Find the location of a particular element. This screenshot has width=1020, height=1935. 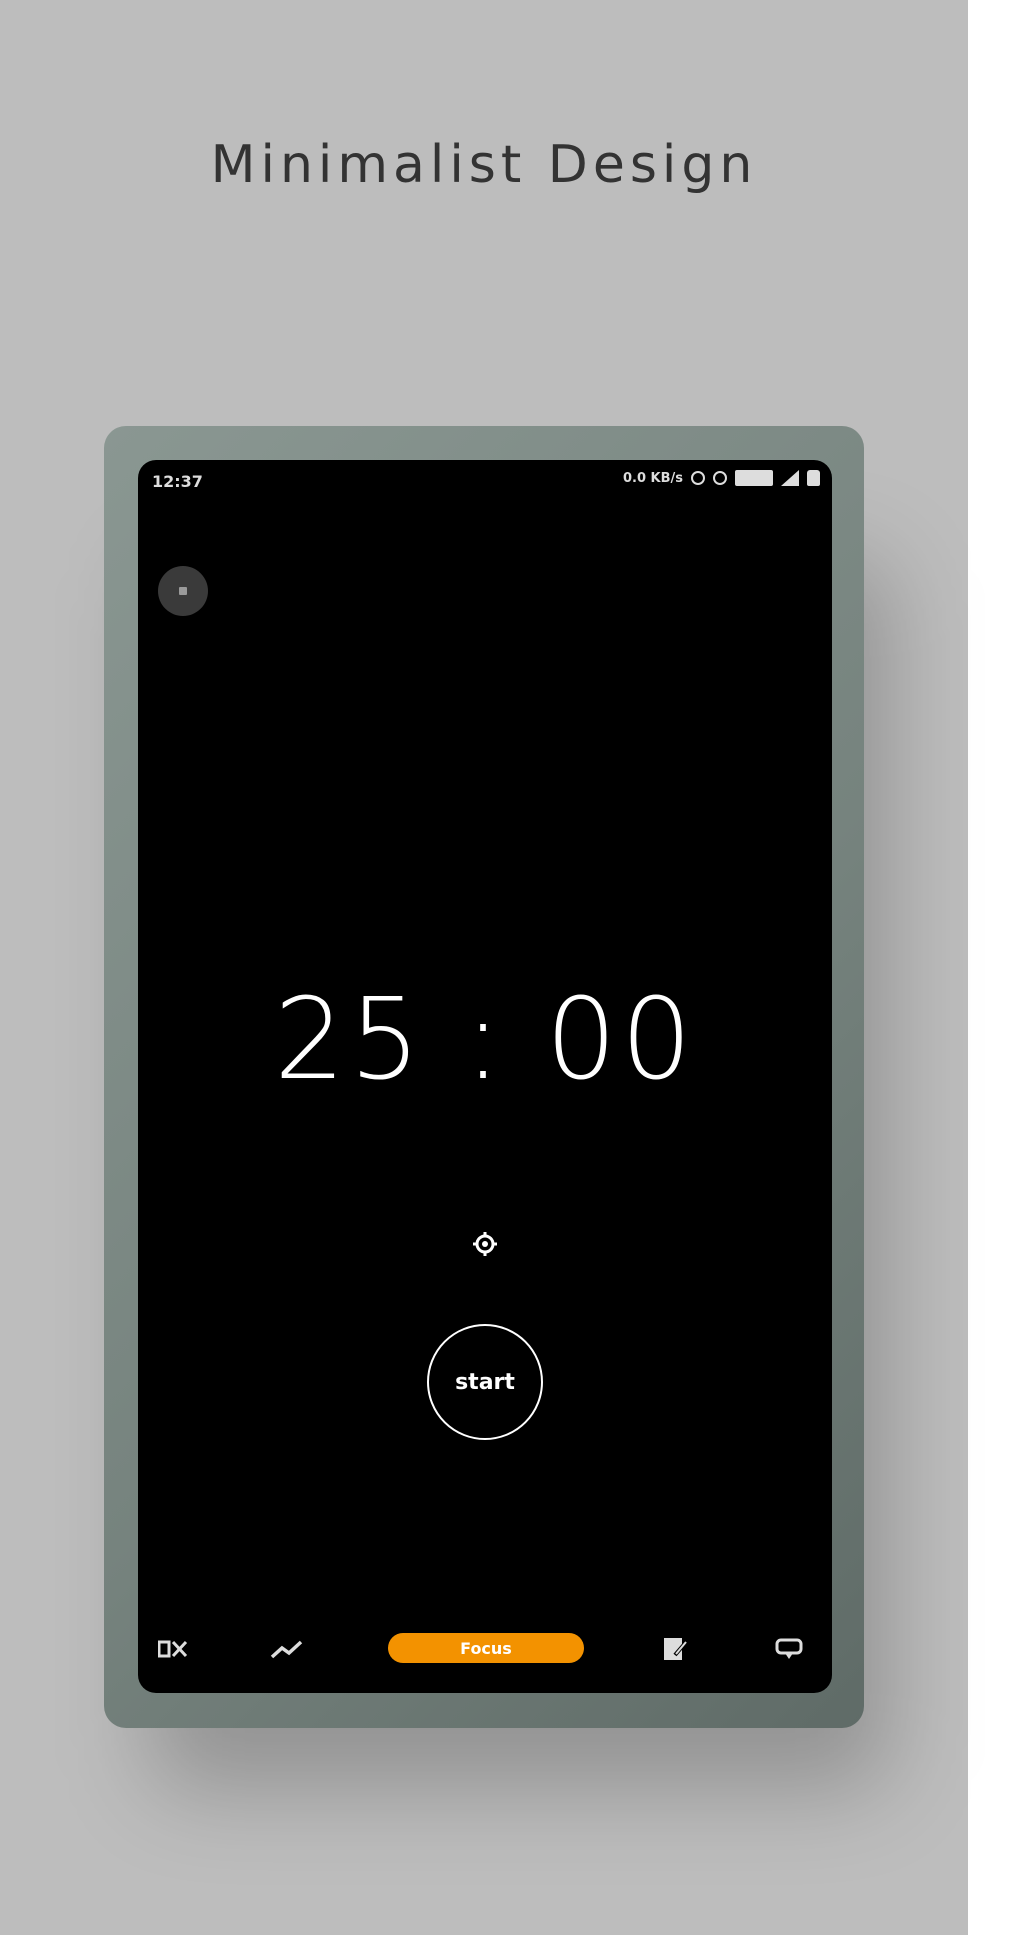

tab-stats is located at coordinates (173, 1649).